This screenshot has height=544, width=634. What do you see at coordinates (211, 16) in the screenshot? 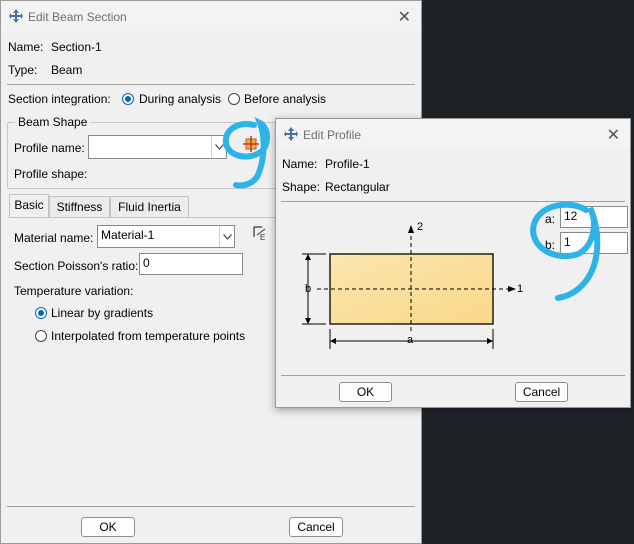
I see `beam-dialog-titlebar: Edit Beam Section ✕` at bounding box center [211, 16].